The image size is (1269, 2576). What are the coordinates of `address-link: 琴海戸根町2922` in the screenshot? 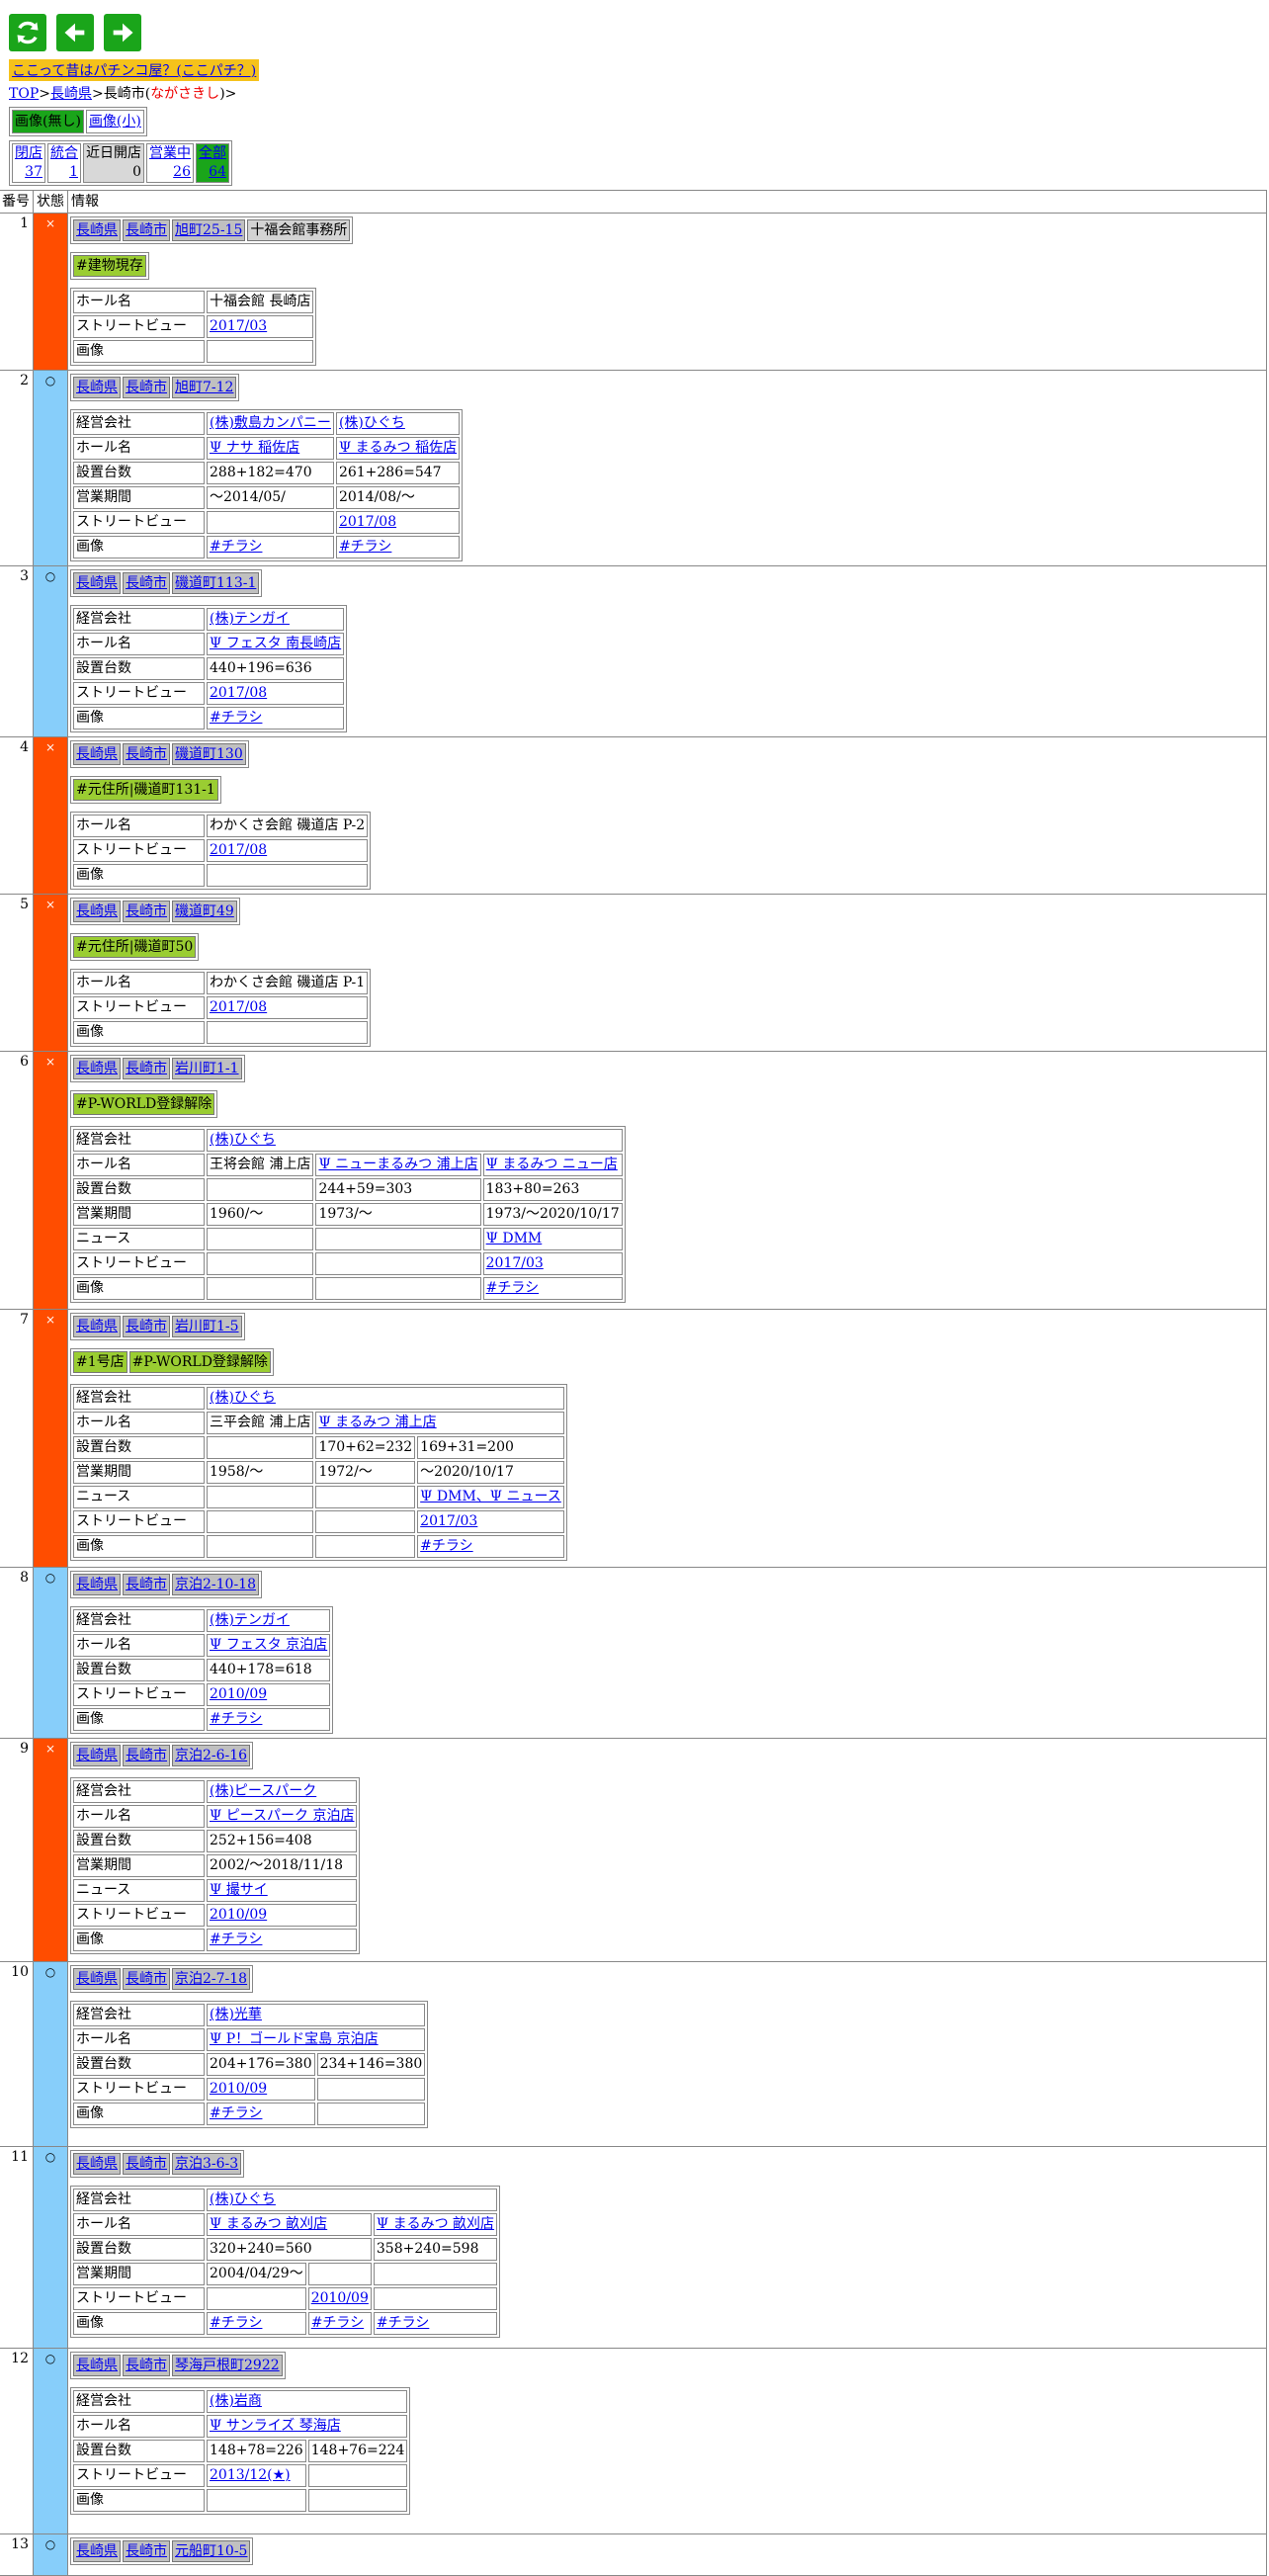 It's located at (227, 2365).